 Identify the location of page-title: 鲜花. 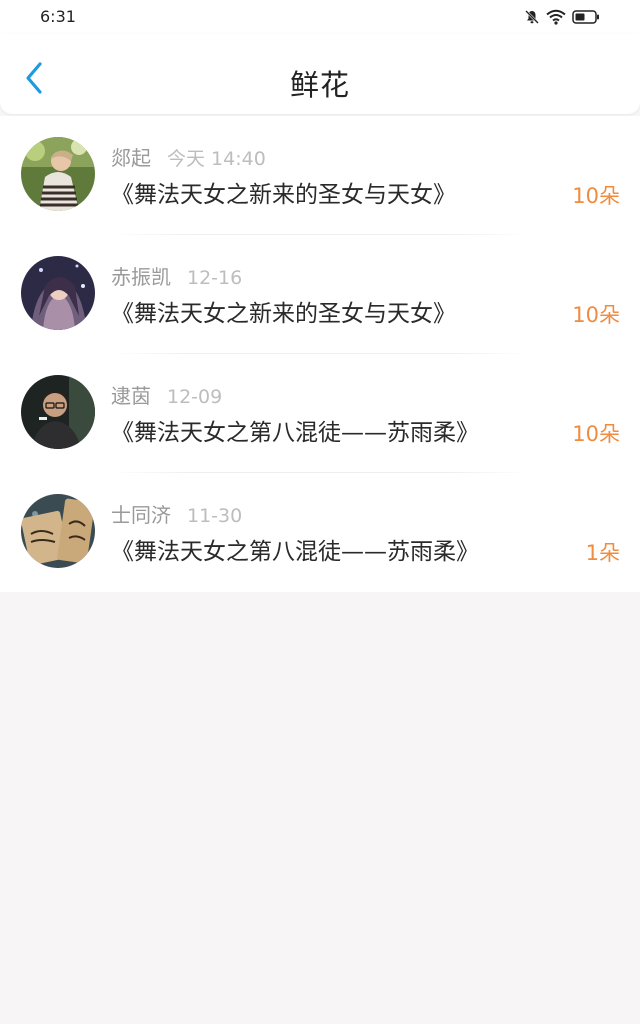
(319, 85).